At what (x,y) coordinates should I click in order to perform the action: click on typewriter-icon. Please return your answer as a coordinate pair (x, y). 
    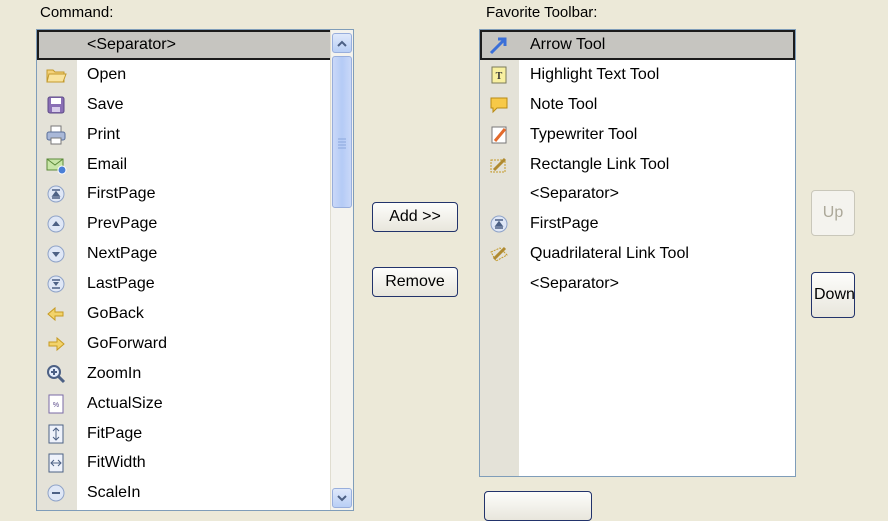
    Looking at the image, I should click on (499, 135).